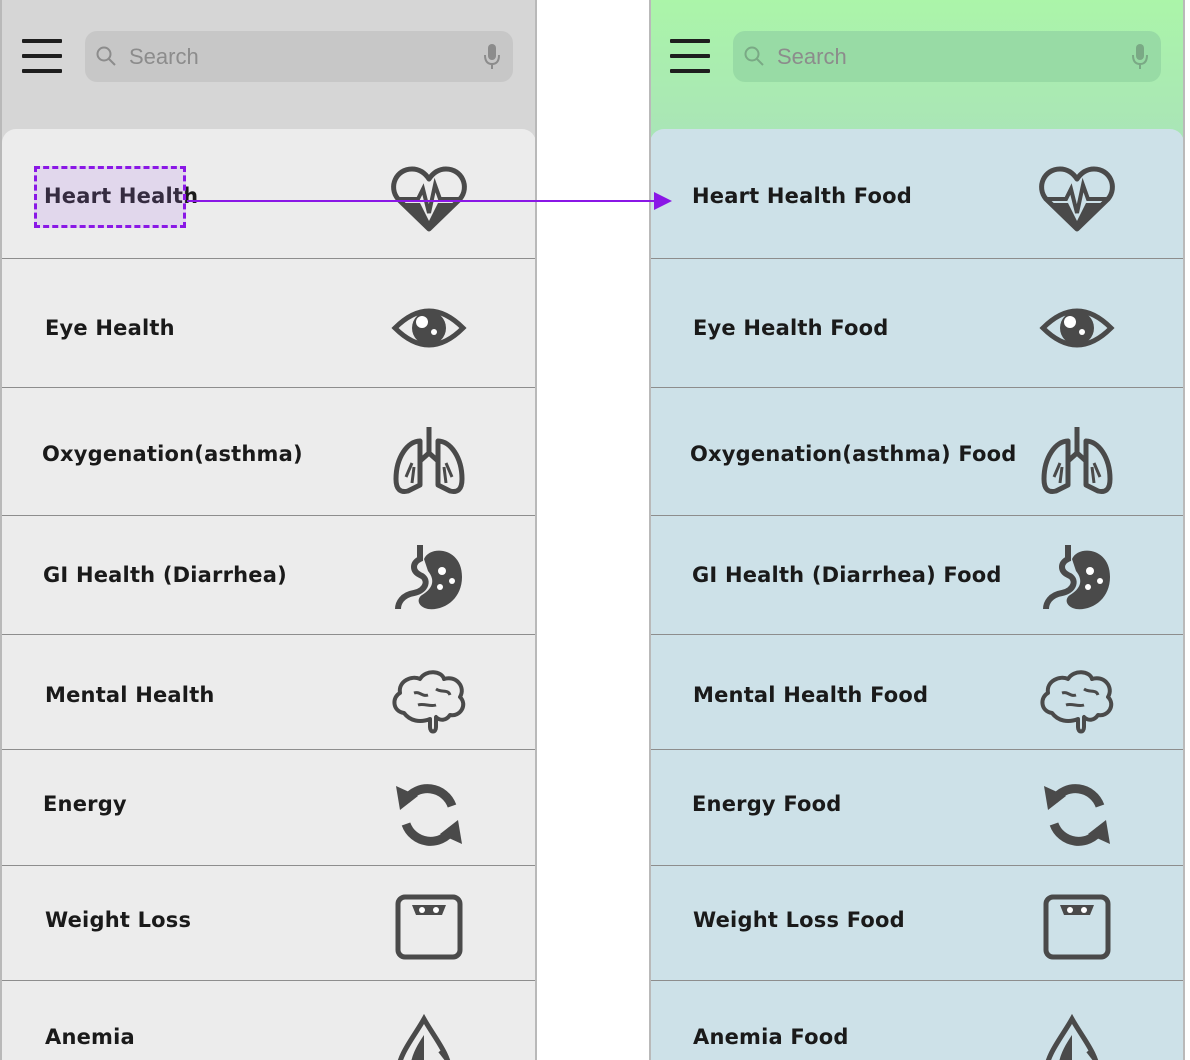 This screenshot has width=1190, height=1060. Describe the element at coordinates (429, 201) in the screenshot. I see `navigation-arrow` at that location.